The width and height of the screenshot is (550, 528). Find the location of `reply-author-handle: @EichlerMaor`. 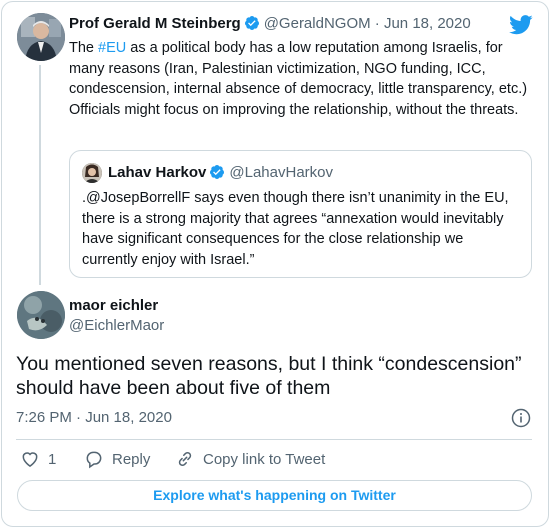

reply-author-handle: @EichlerMaor is located at coordinates (116, 326).